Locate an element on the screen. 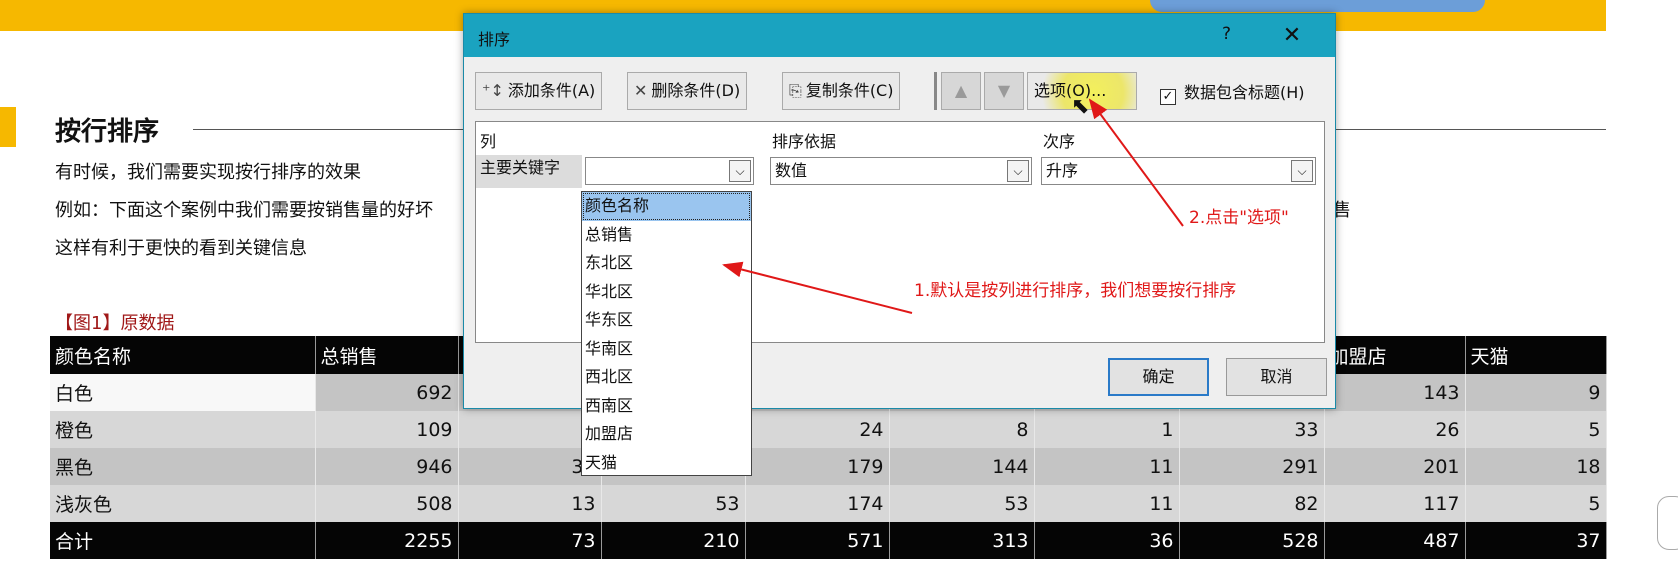 The image size is (1678, 573). annotation-note-1: 1.默认是按列进行排序，我们想要按行排序 is located at coordinates (1075, 291).